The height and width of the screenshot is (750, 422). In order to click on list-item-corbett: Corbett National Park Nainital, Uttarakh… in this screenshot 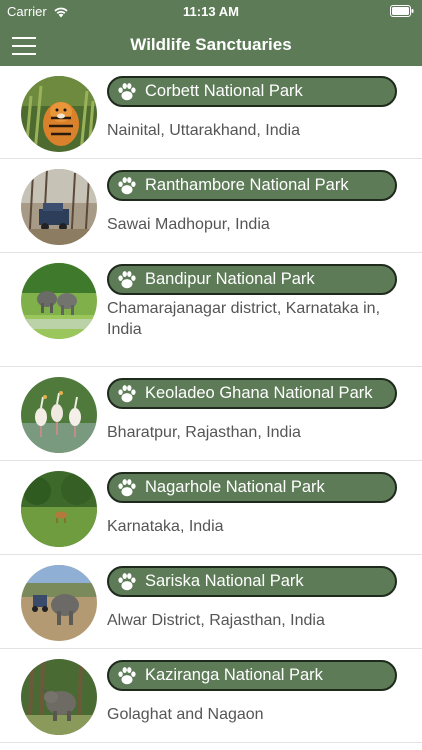, I will do `click(211, 112)`.